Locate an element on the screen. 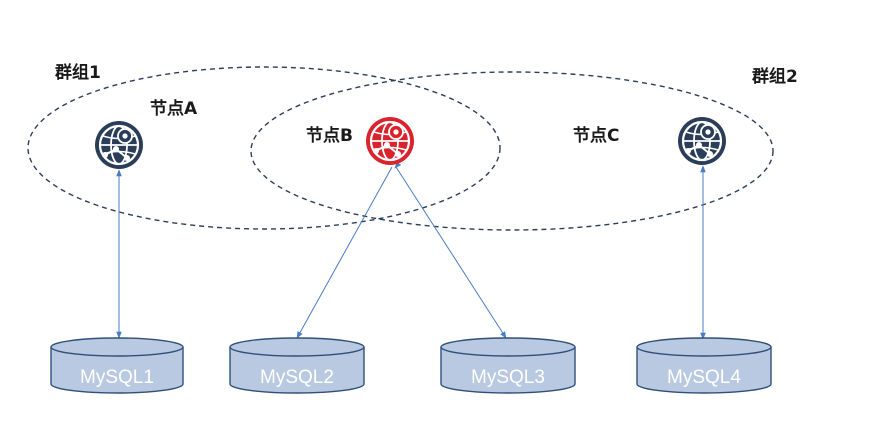 This screenshot has height=440, width=878. node-b-globe-icon is located at coordinates (390, 141).